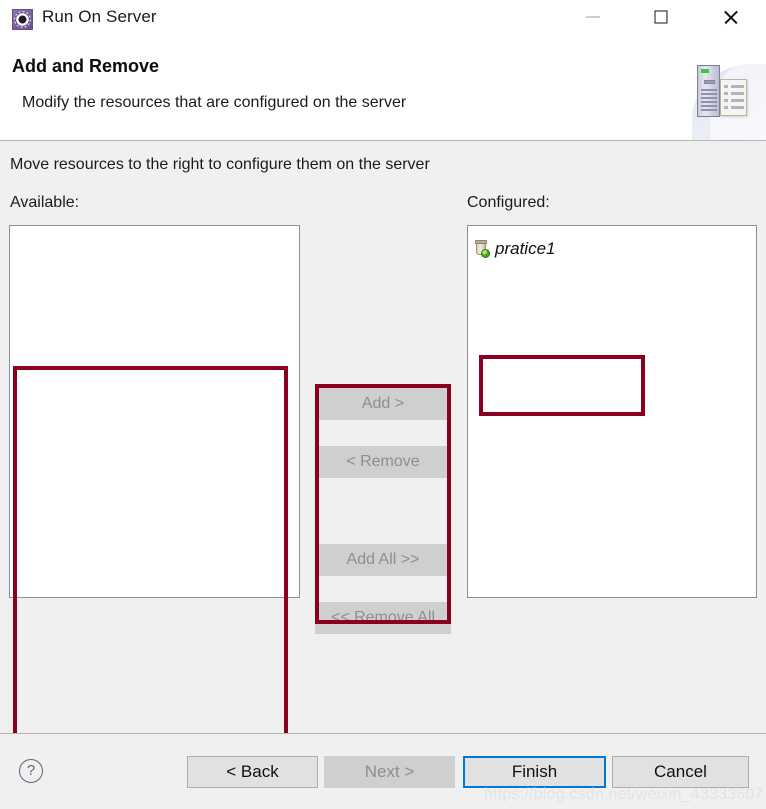 The width and height of the screenshot is (766, 809). I want to click on finish-button: Finish, so click(534, 772).